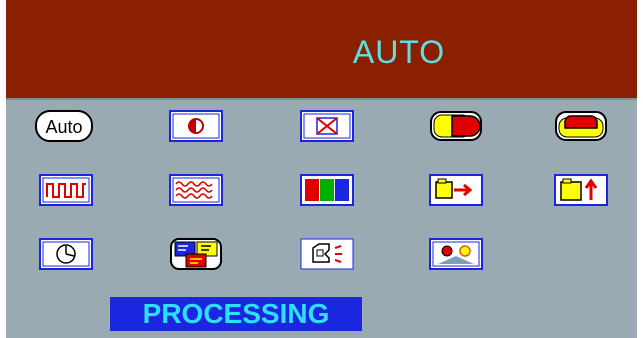  I want to click on h-position-icon, so click(456, 190).